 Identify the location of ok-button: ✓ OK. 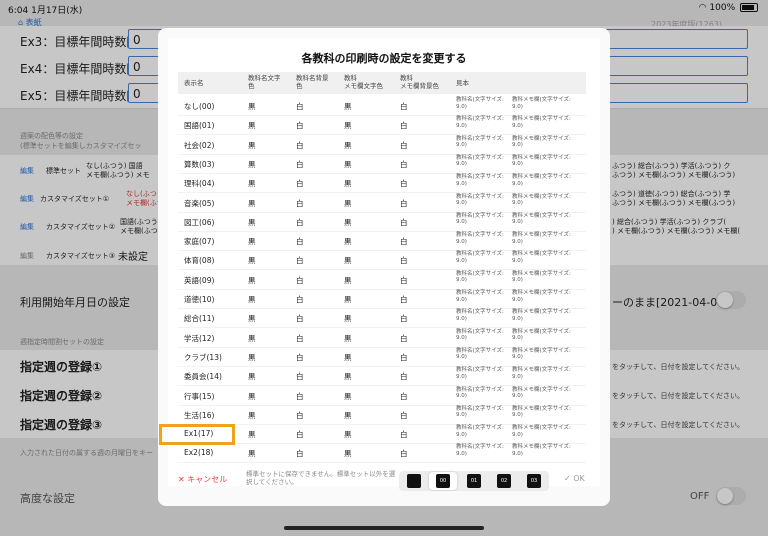
(574, 478).